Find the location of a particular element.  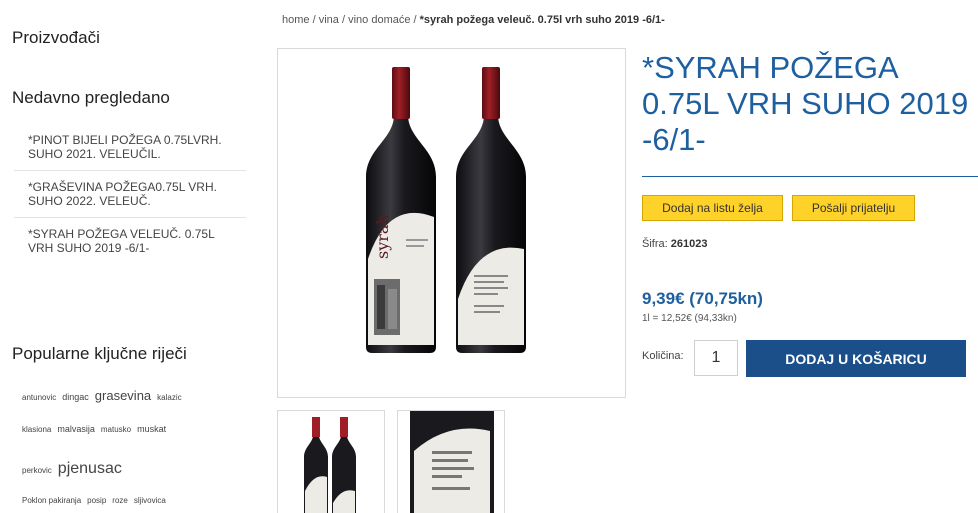

tag-matusko: matusko is located at coordinates (116, 429).